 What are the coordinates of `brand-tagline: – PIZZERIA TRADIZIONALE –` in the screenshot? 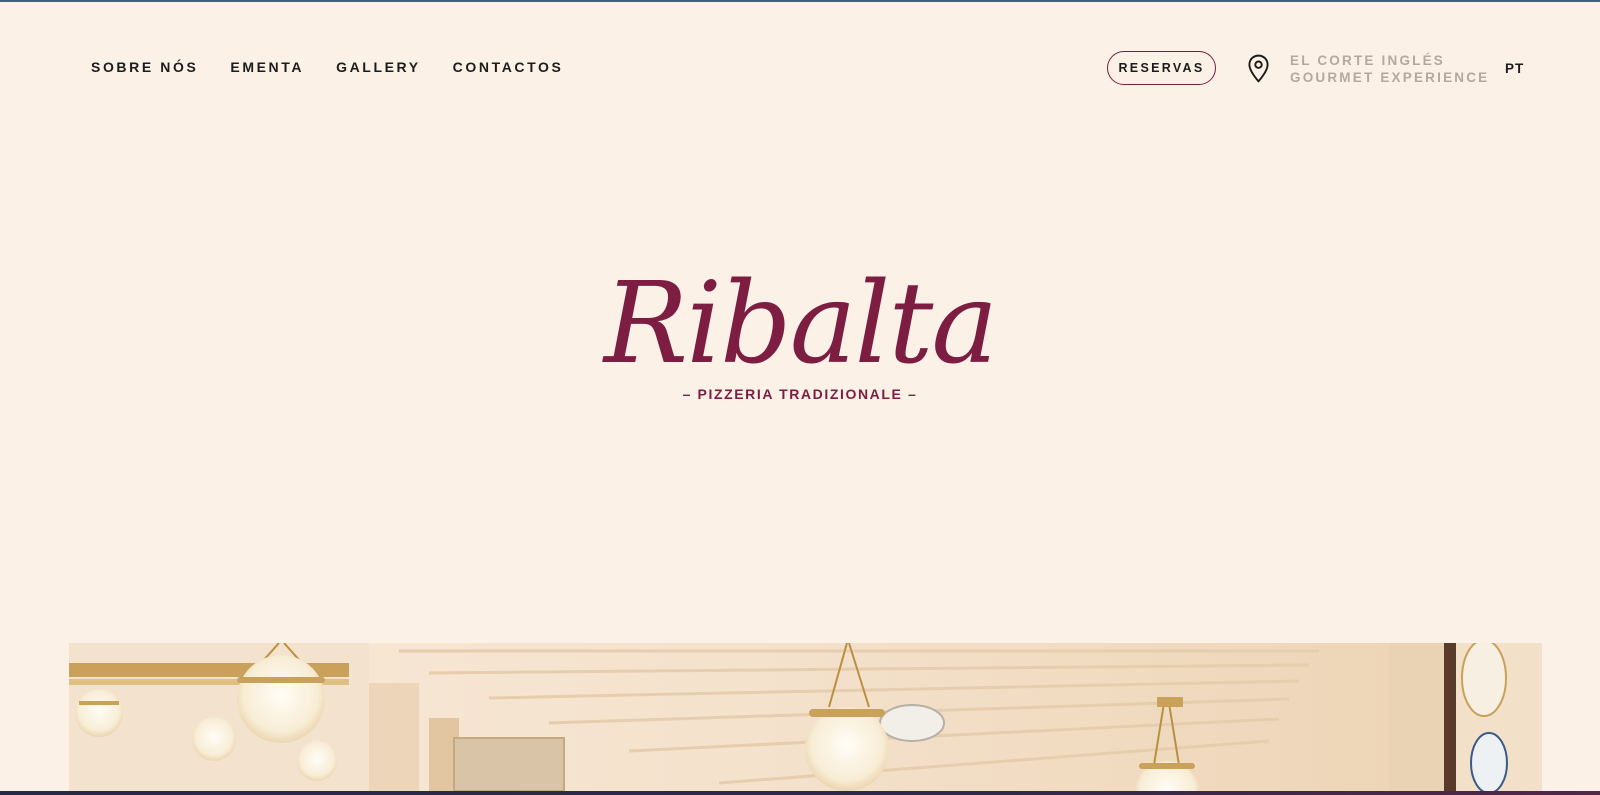 It's located at (800, 394).